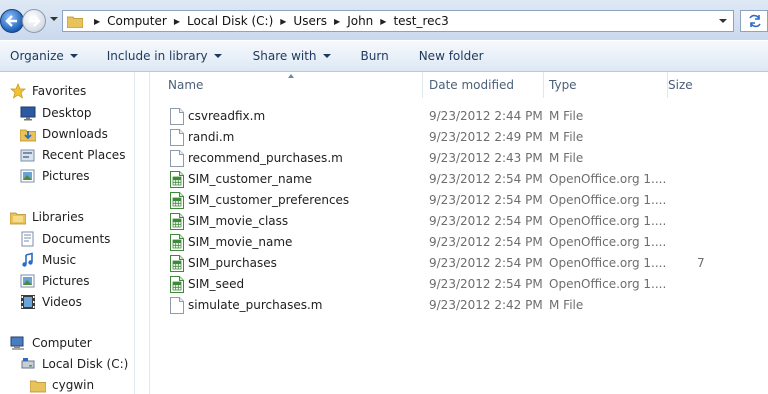 Image resolution: width=768 pixels, height=394 pixels. I want to click on nav-downloads: Downloads, so click(63, 134).